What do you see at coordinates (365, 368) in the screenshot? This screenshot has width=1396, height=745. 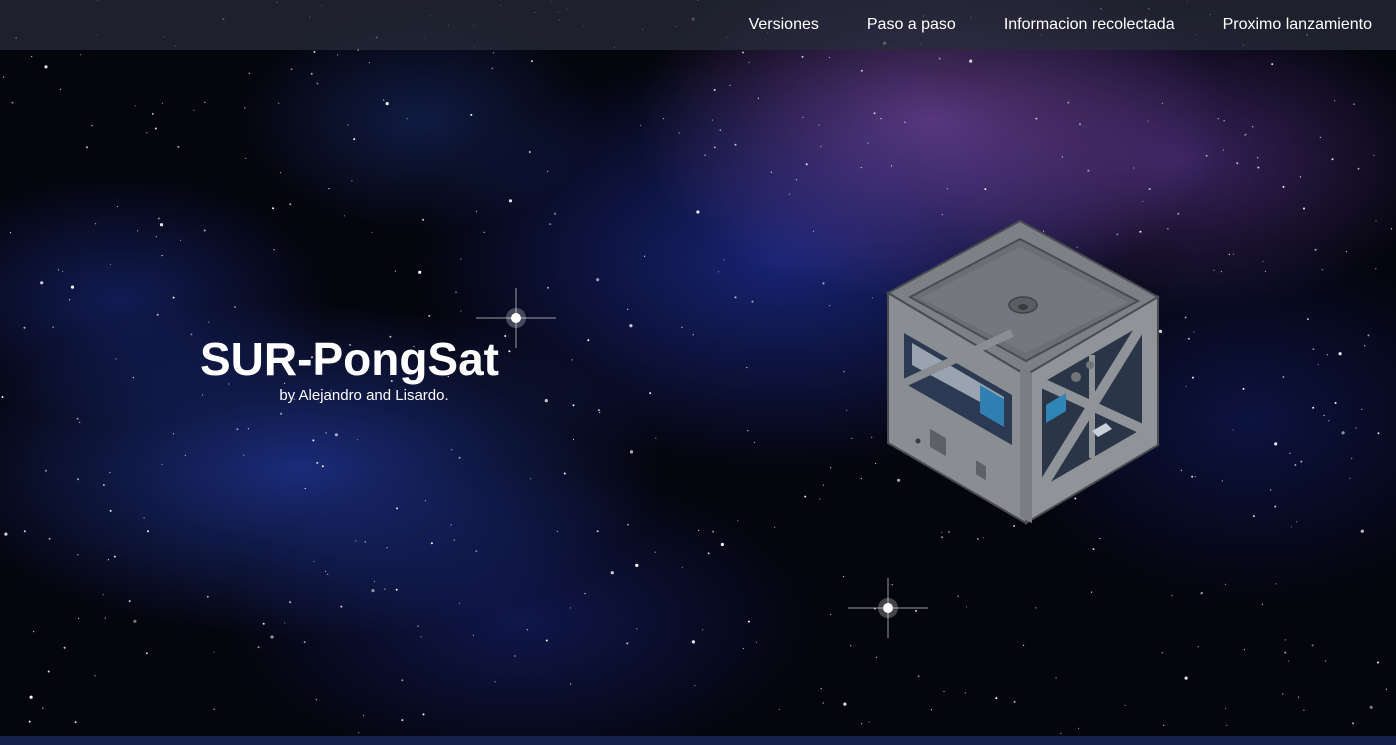 I see `hero: SUR-PongSat by Alejandro and Lisardo.` at bounding box center [365, 368].